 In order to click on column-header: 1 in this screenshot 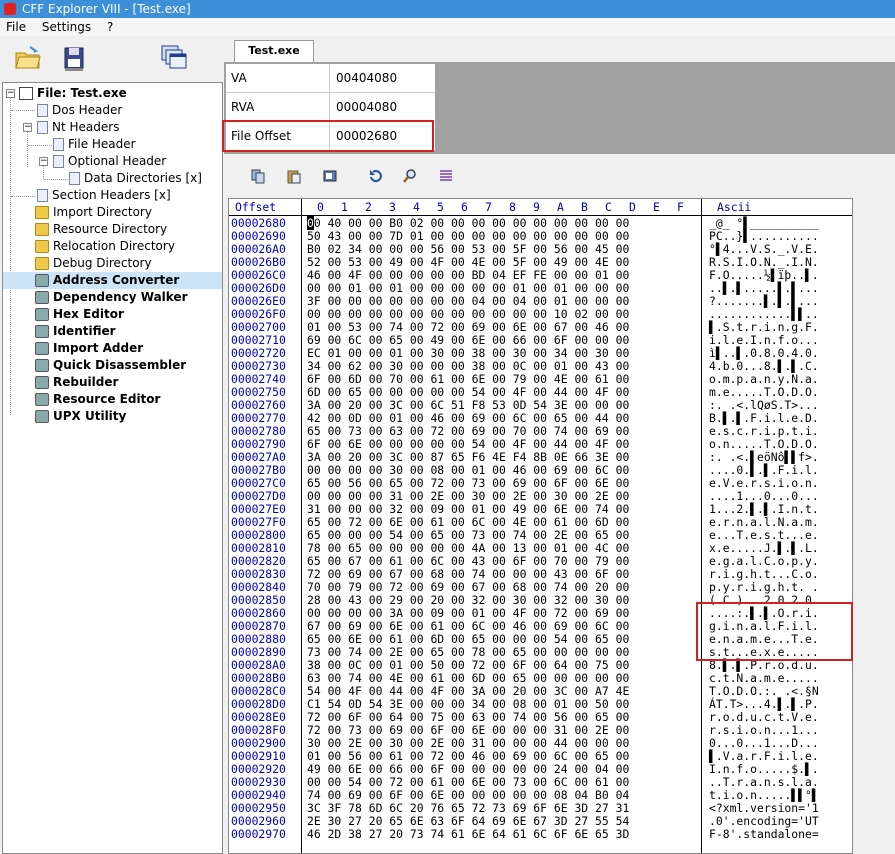, I will do `click(344, 207)`.